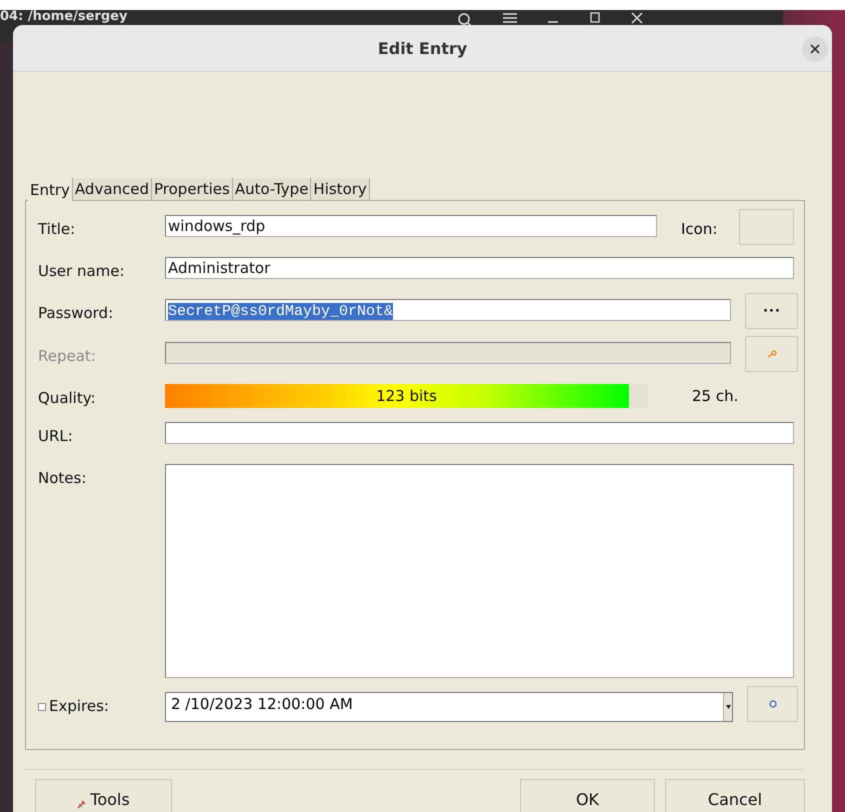 The image size is (845, 812). Describe the element at coordinates (587, 795) in the screenshot. I see `ok-button: OK` at that location.